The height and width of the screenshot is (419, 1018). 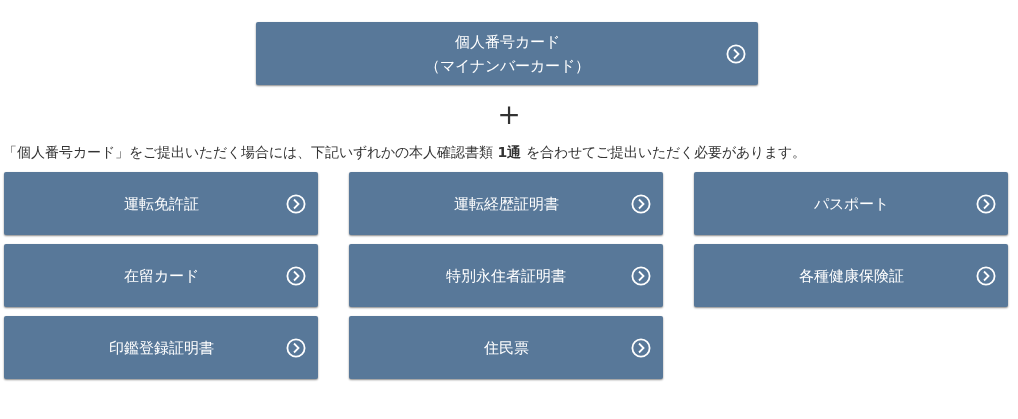 What do you see at coordinates (161, 275) in the screenshot?
I see `document-button: 在留カード` at bounding box center [161, 275].